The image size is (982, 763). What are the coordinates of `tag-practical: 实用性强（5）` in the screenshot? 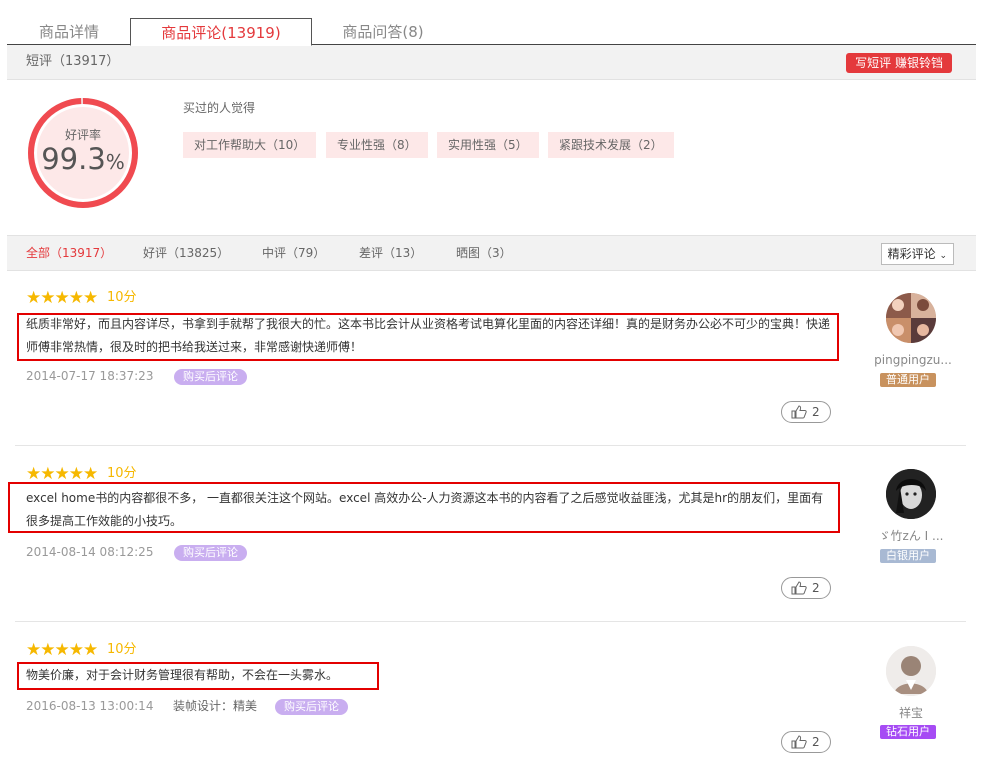 It's located at (488, 145).